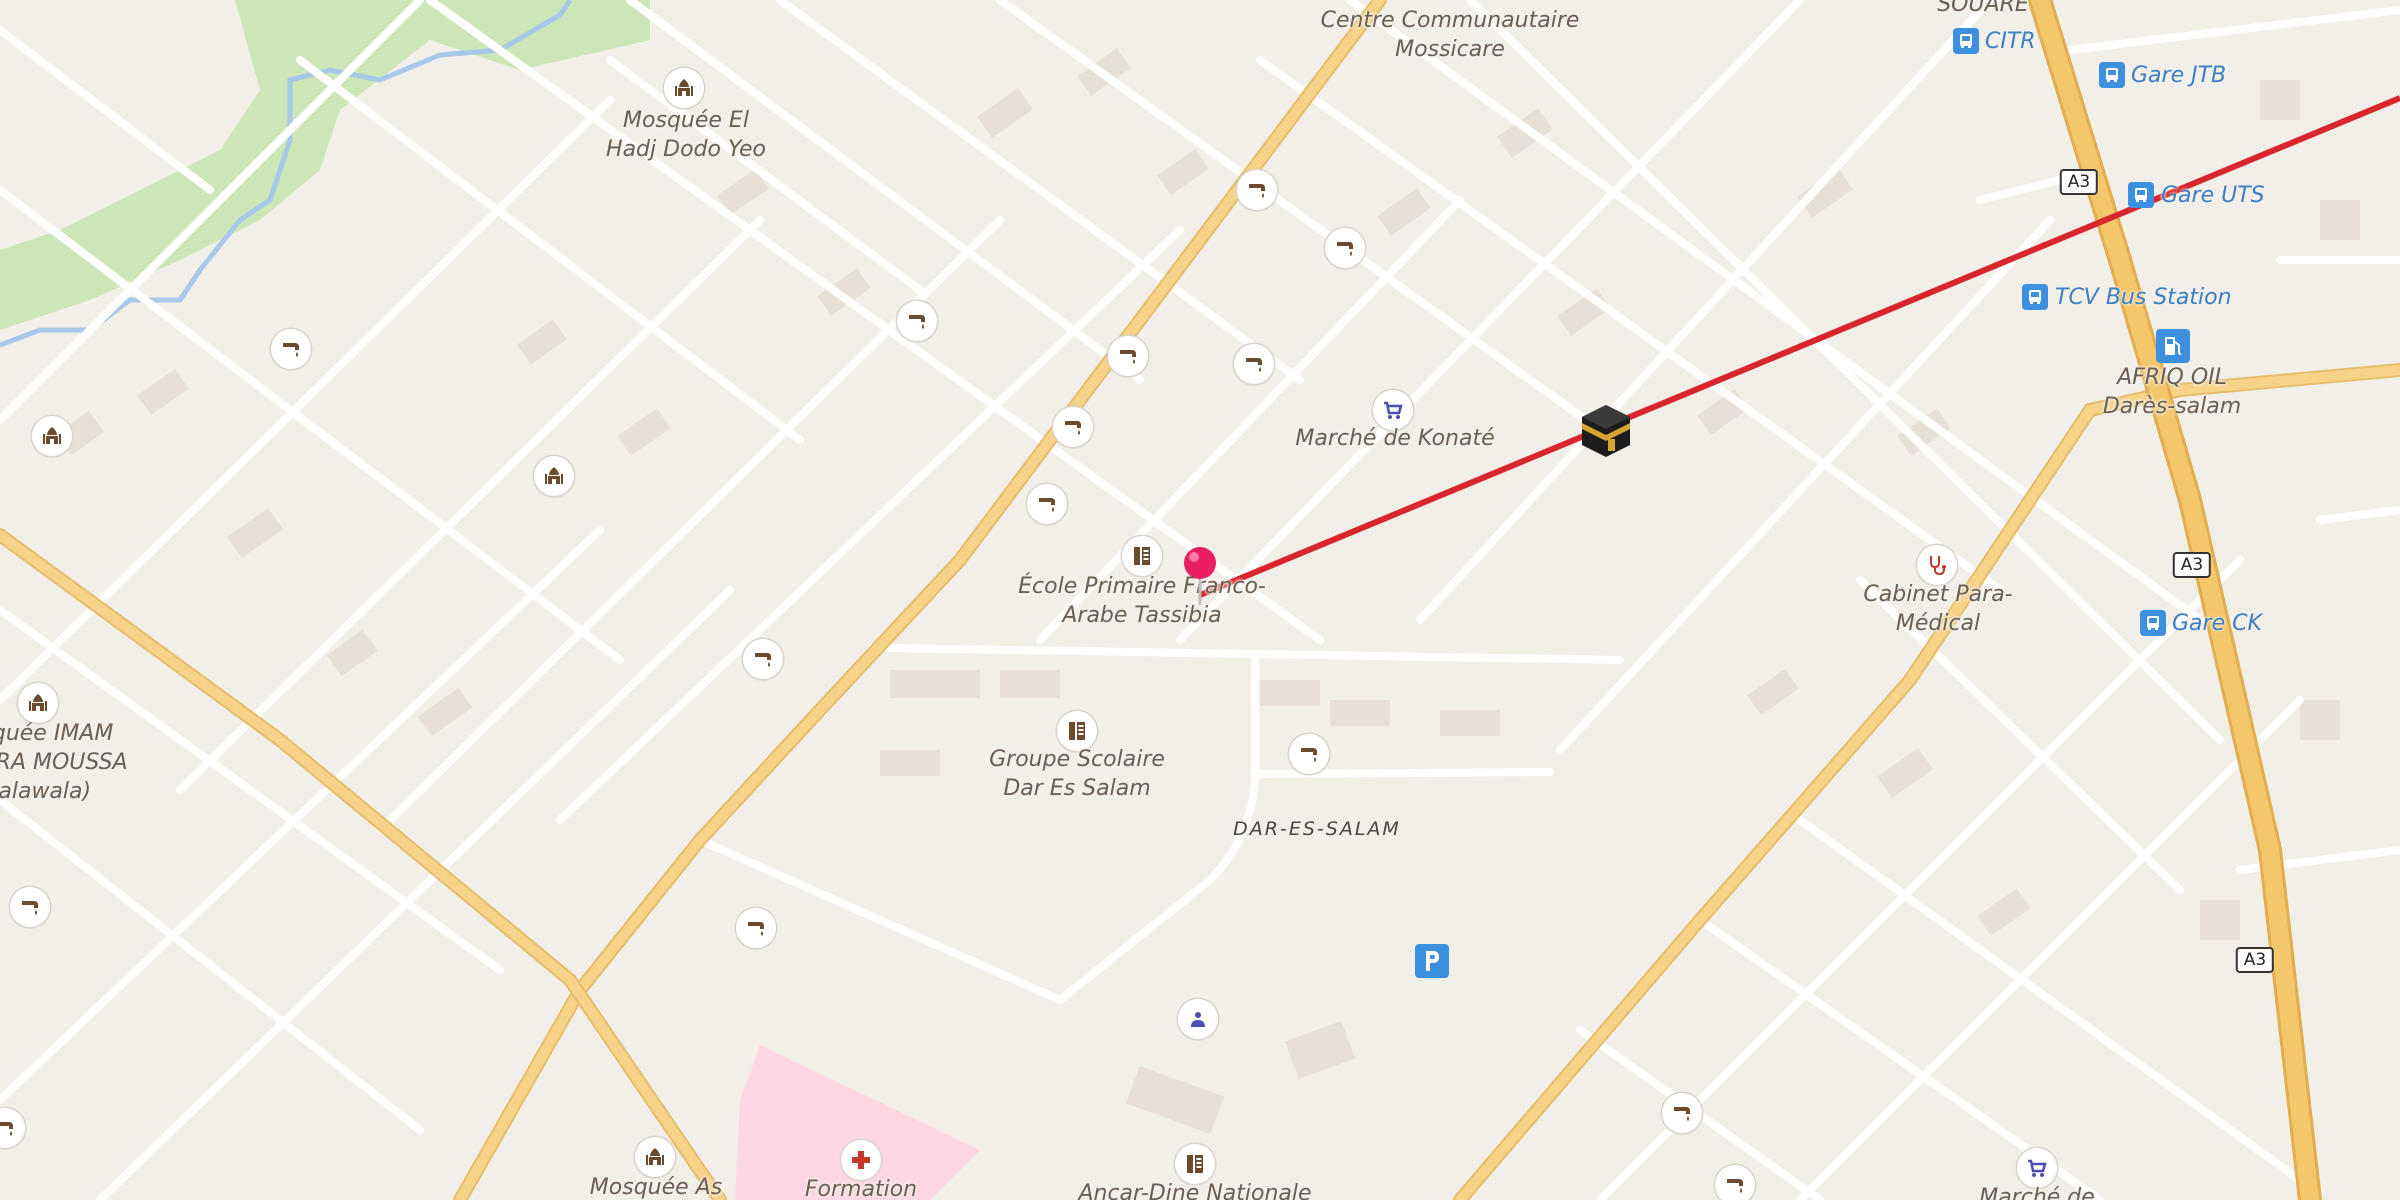  Describe the element at coordinates (1395, 438) in the screenshot. I see `poi-label-marche-konate: Marché de Konaté` at that location.